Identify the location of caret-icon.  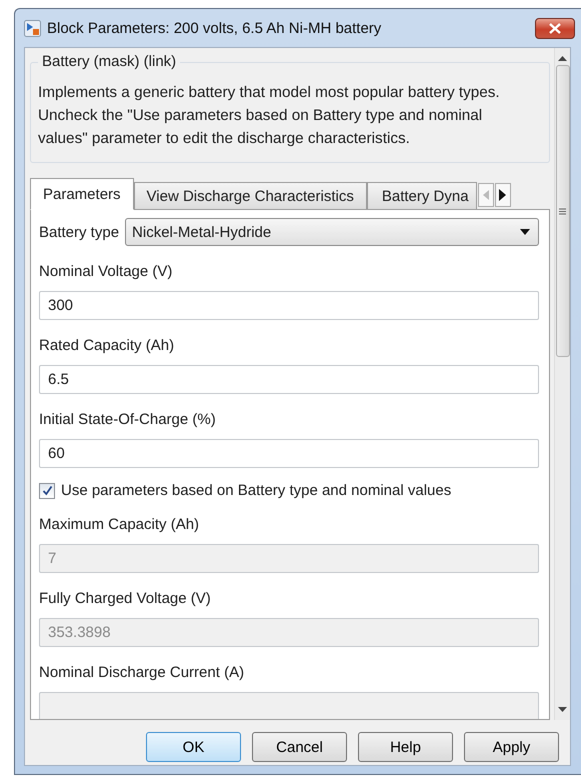
(525, 232).